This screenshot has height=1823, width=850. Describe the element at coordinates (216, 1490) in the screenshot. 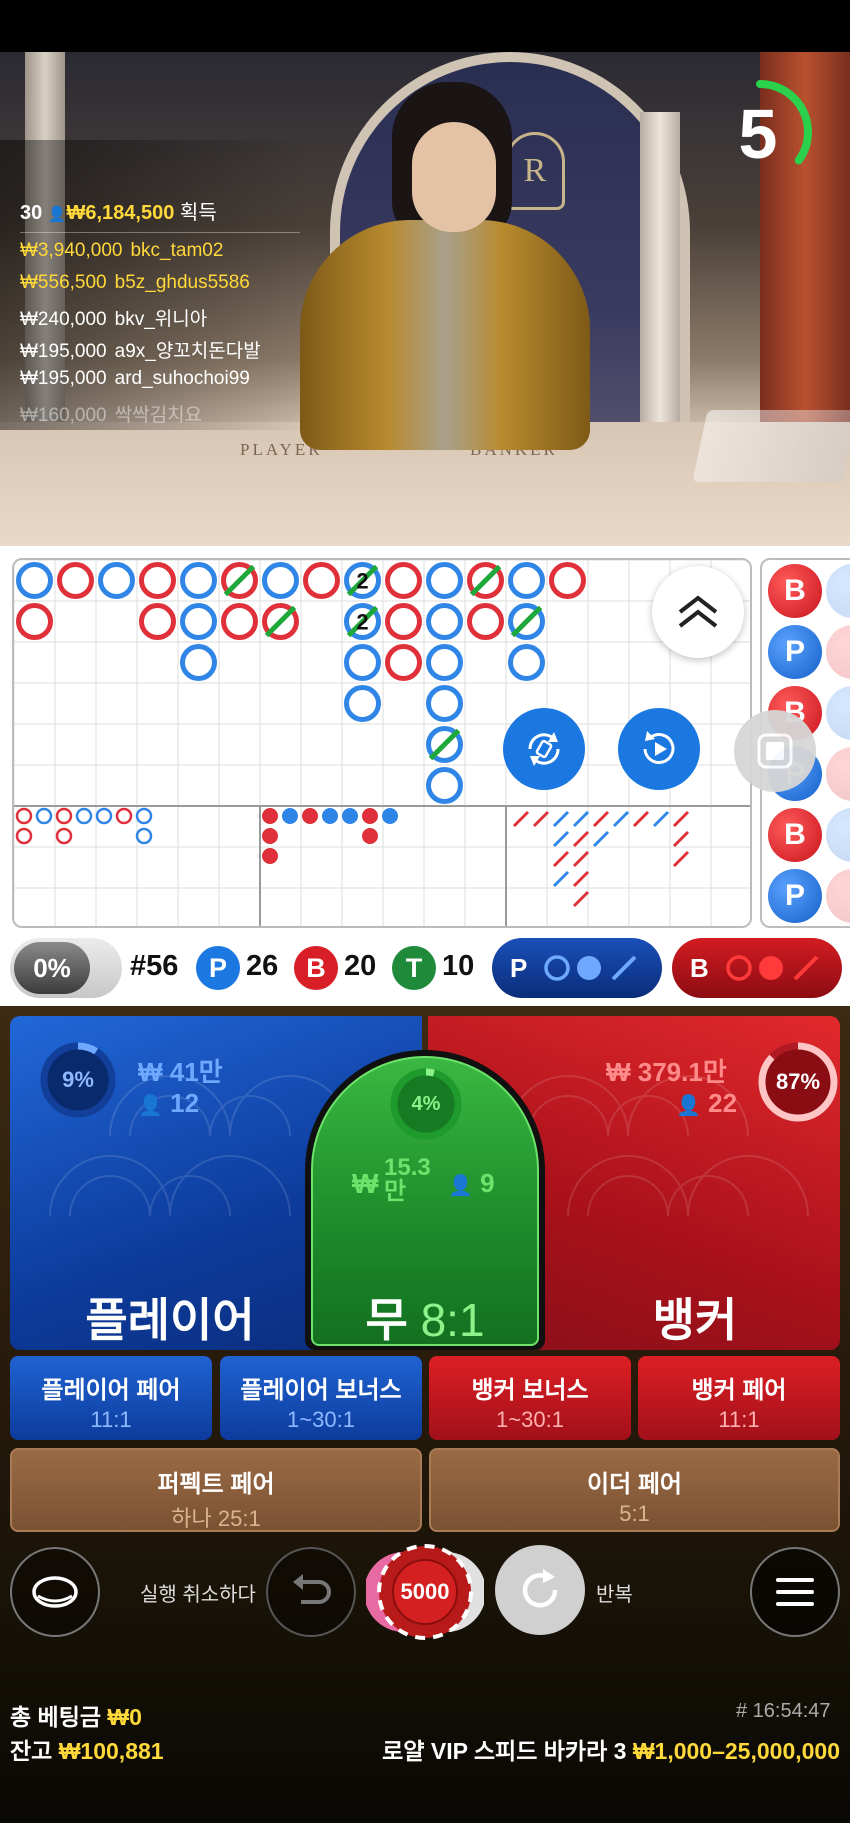

I see `perfect-pair-bet: 퍼펙트 페어 하나 25:1` at that location.